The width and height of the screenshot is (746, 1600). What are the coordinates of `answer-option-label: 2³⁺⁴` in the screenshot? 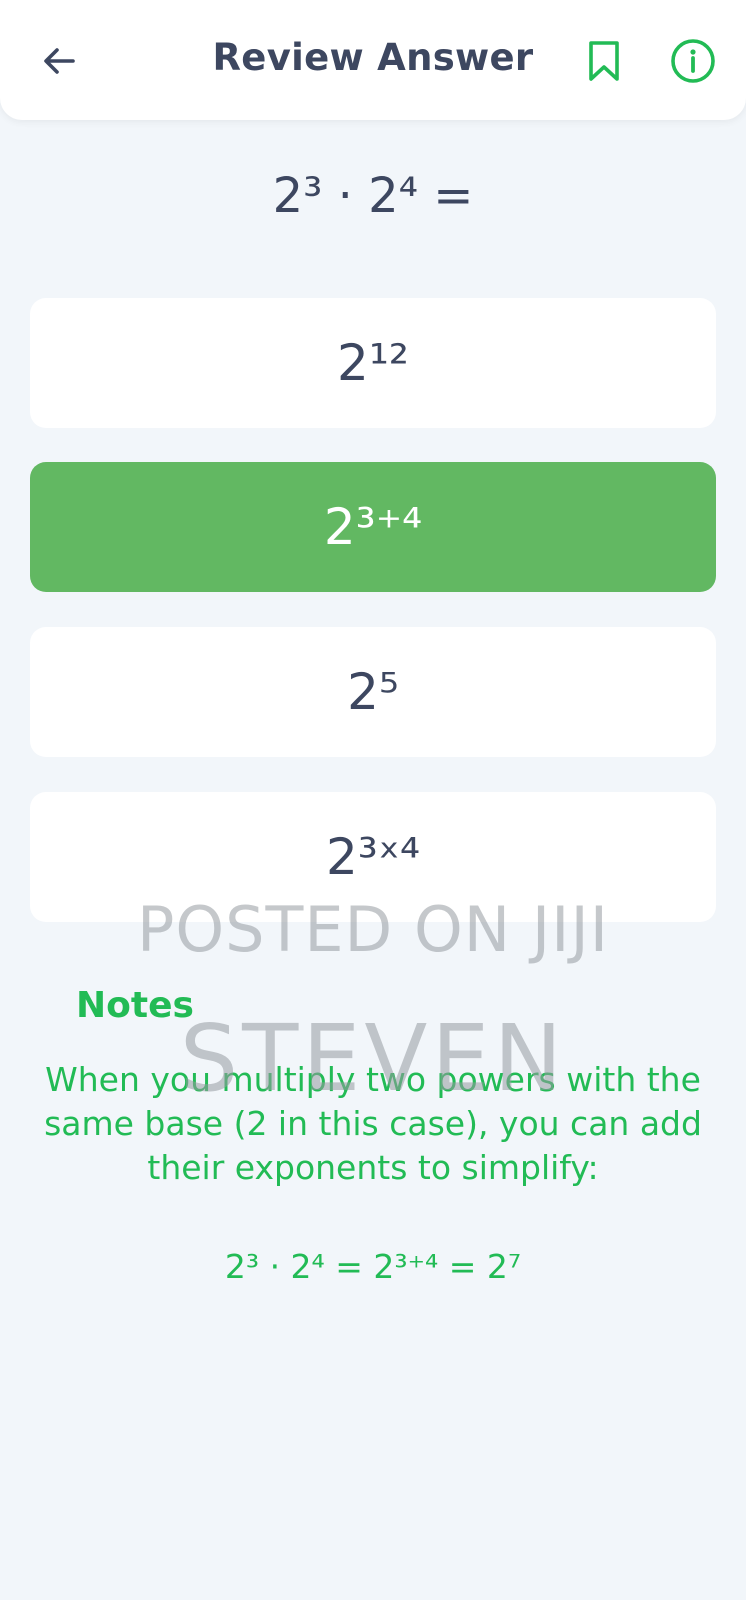 It's located at (373, 527).